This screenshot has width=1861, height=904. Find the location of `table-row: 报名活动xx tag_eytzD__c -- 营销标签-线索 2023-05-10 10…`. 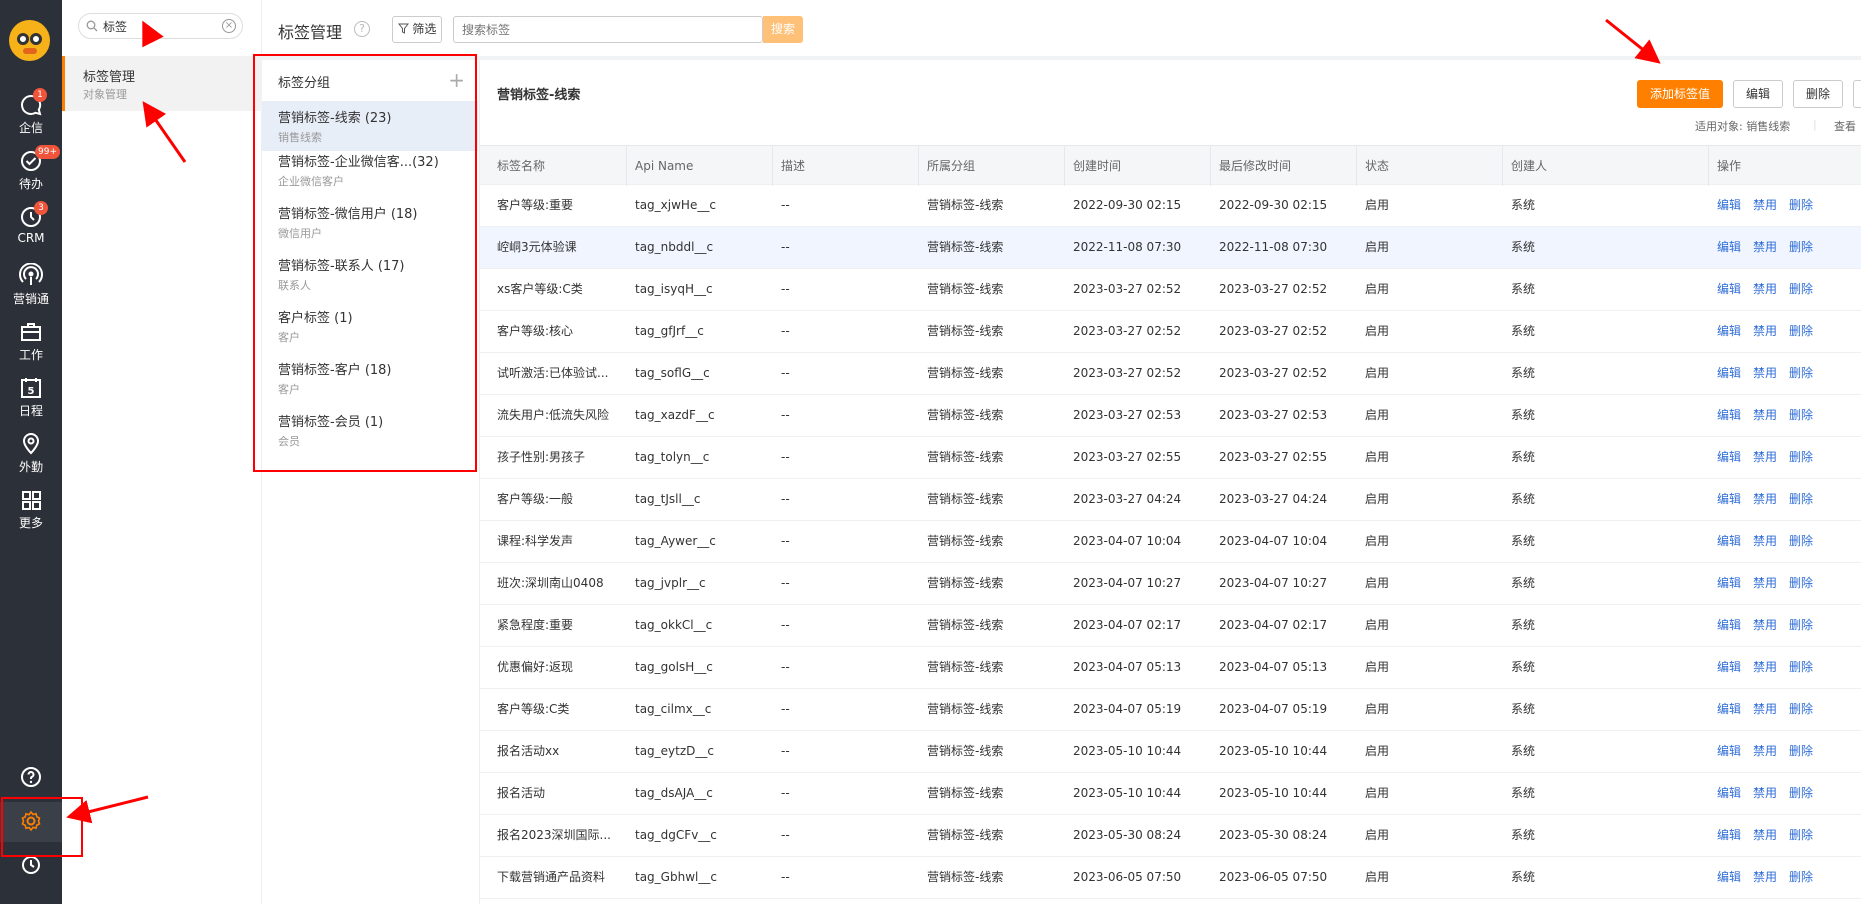

table-row: 报名活动xx tag_eytzD__c -- 营销标签-线索 2023-05-10 10… is located at coordinates (1170, 752).